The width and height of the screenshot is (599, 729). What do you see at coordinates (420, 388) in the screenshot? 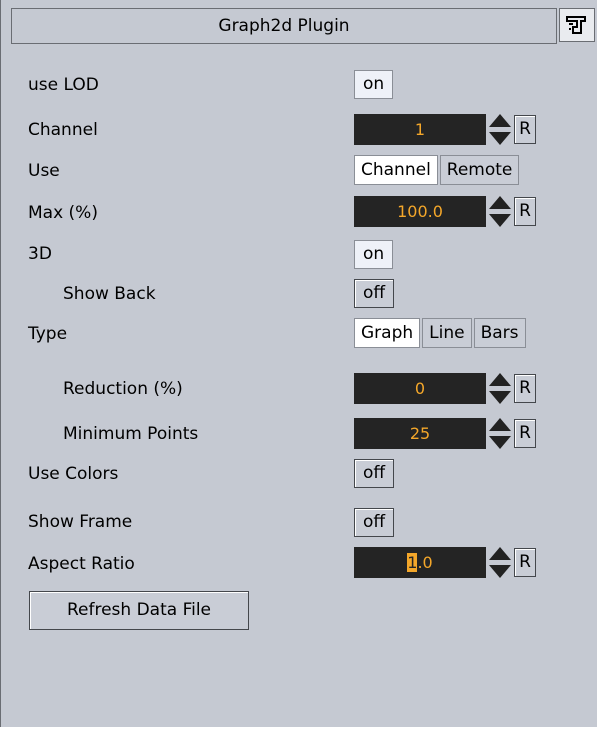
I see `reduction-field: 0` at bounding box center [420, 388].